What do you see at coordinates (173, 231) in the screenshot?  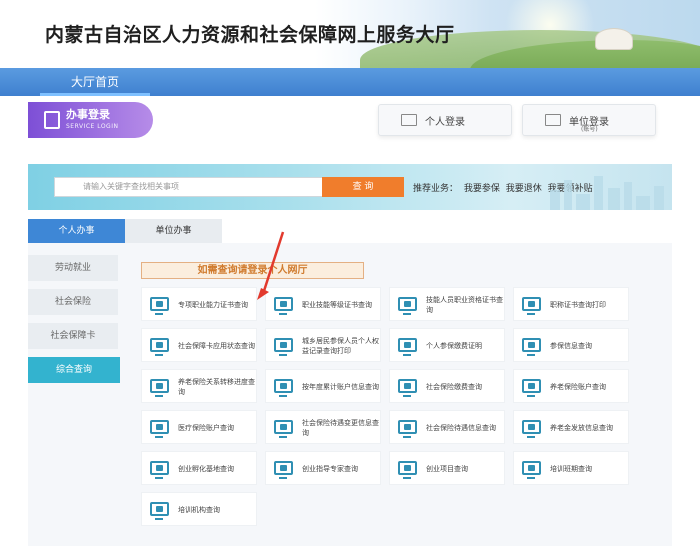 I see `tab-unit: 单位办事` at bounding box center [173, 231].